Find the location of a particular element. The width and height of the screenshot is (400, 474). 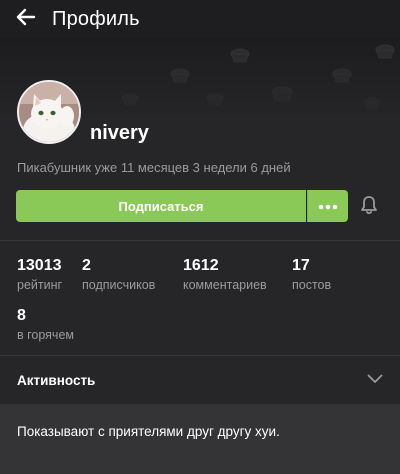

stat-hot: 8 в горячем is located at coordinates (45, 325).